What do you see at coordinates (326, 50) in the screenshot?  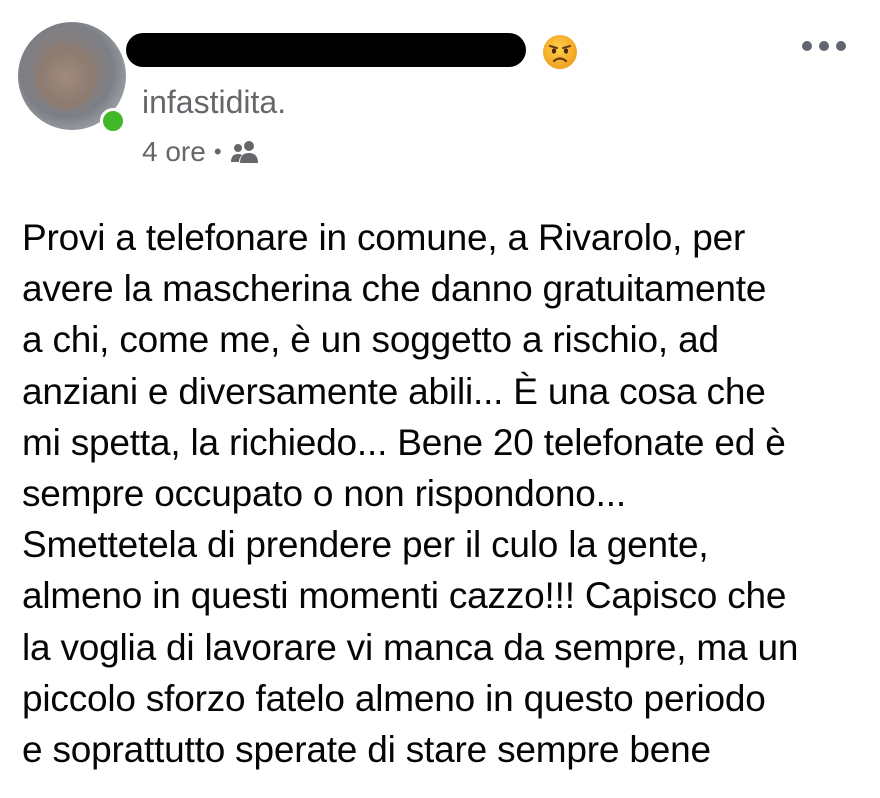 I see `author-name-redacted` at bounding box center [326, 50].